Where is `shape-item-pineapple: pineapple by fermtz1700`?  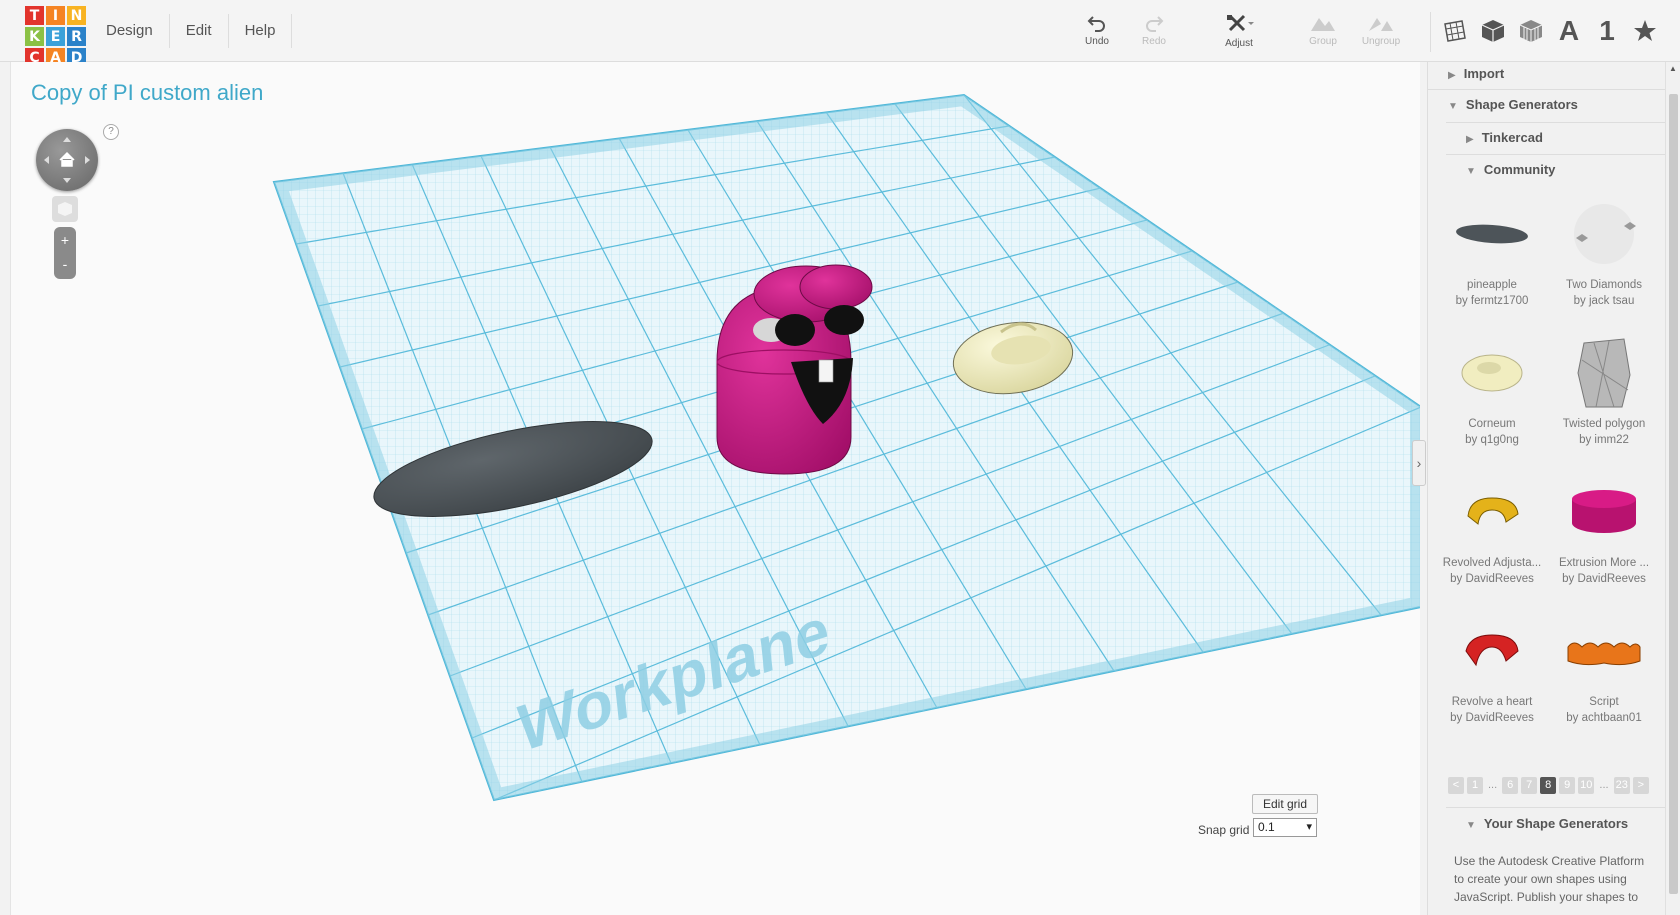
shape-item-pineapple: pineapple by fermtz1700 is located at coordinates (1492, 251).